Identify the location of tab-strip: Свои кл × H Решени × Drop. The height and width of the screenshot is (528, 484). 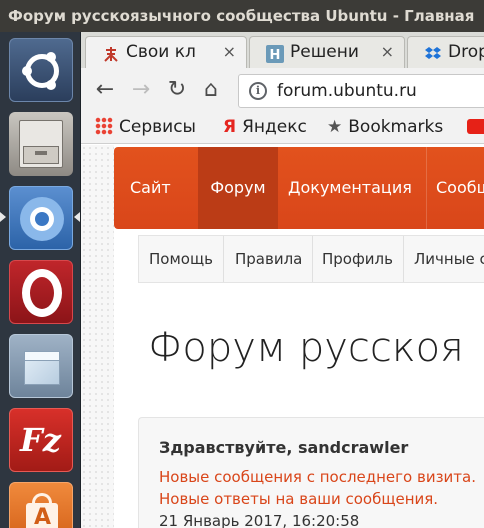
(282, 50).